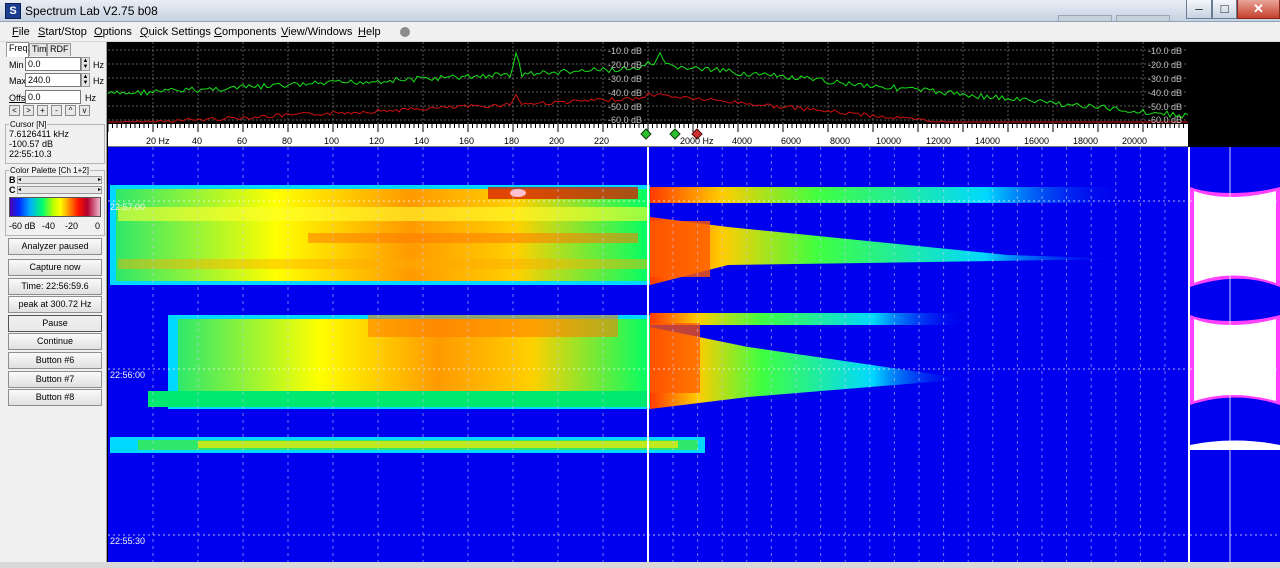 This screenshot has width=1280, height=568. I want to click on max-spinner: ▲ ▼, so click(85, 80).